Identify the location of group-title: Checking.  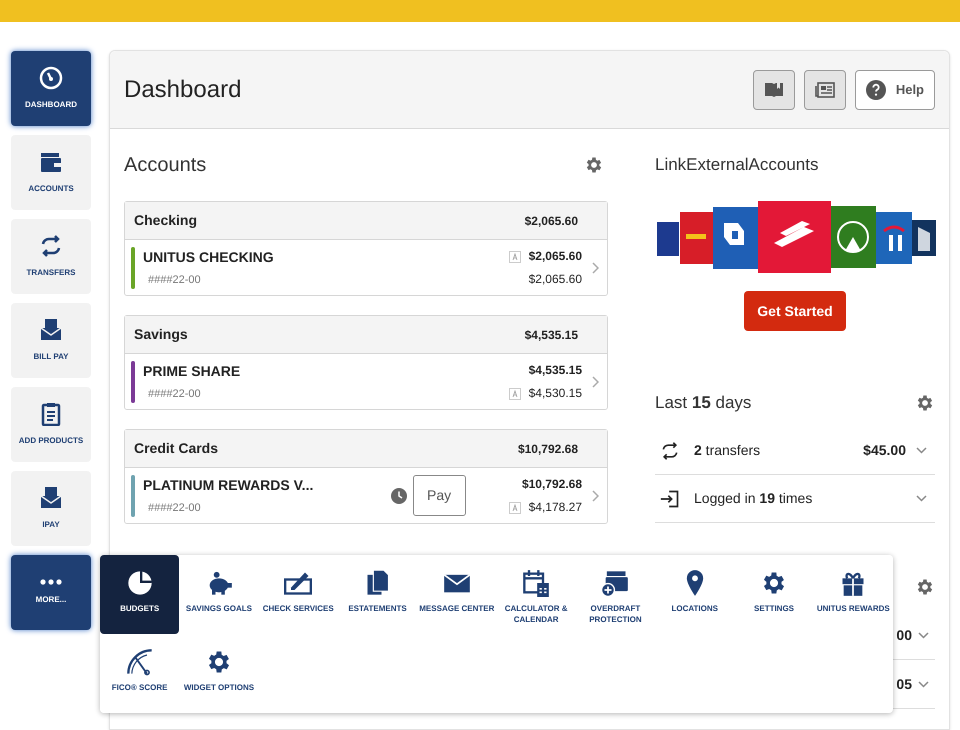
(166, 220).